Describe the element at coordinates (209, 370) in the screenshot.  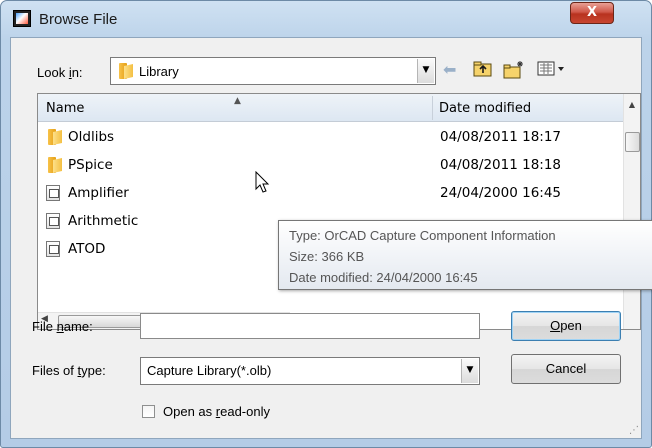
I see `file-type-value: Capture Library(*.olb)` at that location.